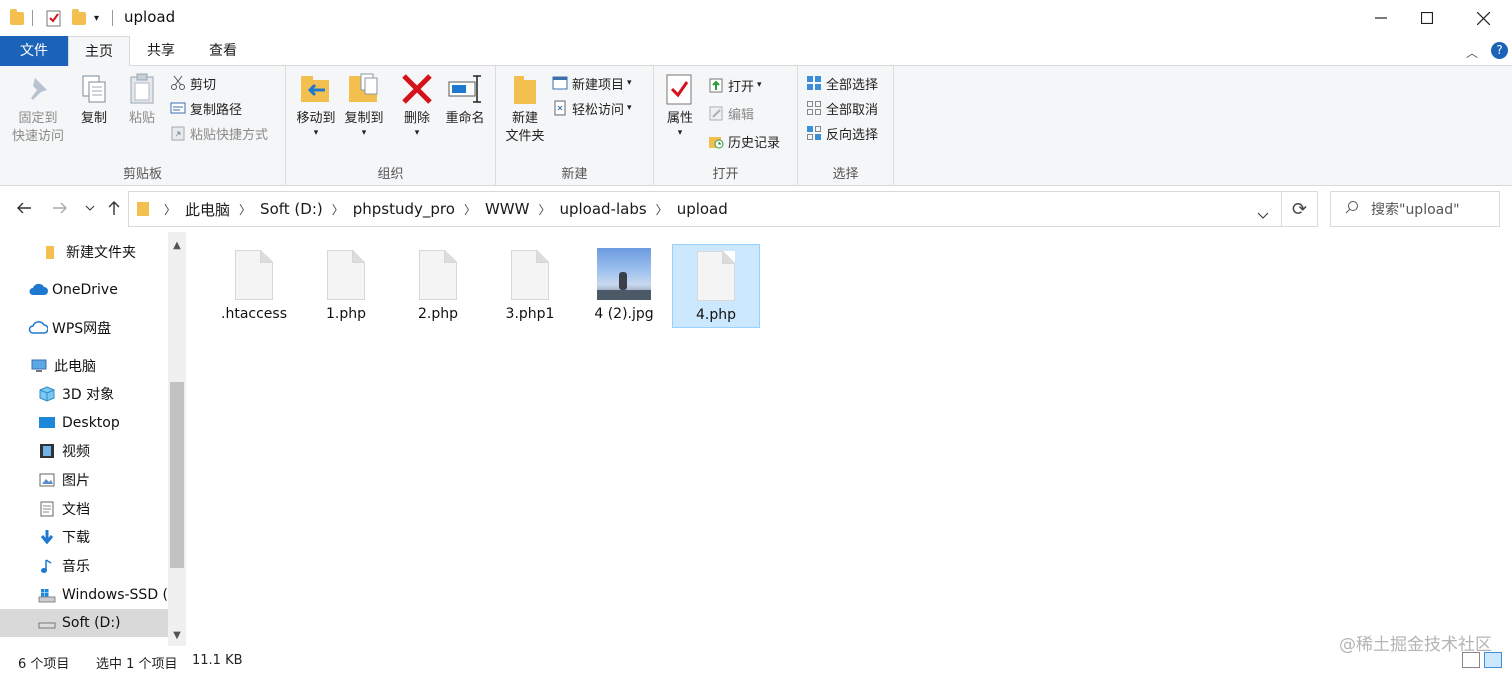  I want to click on back-arrow-icon, so click(24, 208).